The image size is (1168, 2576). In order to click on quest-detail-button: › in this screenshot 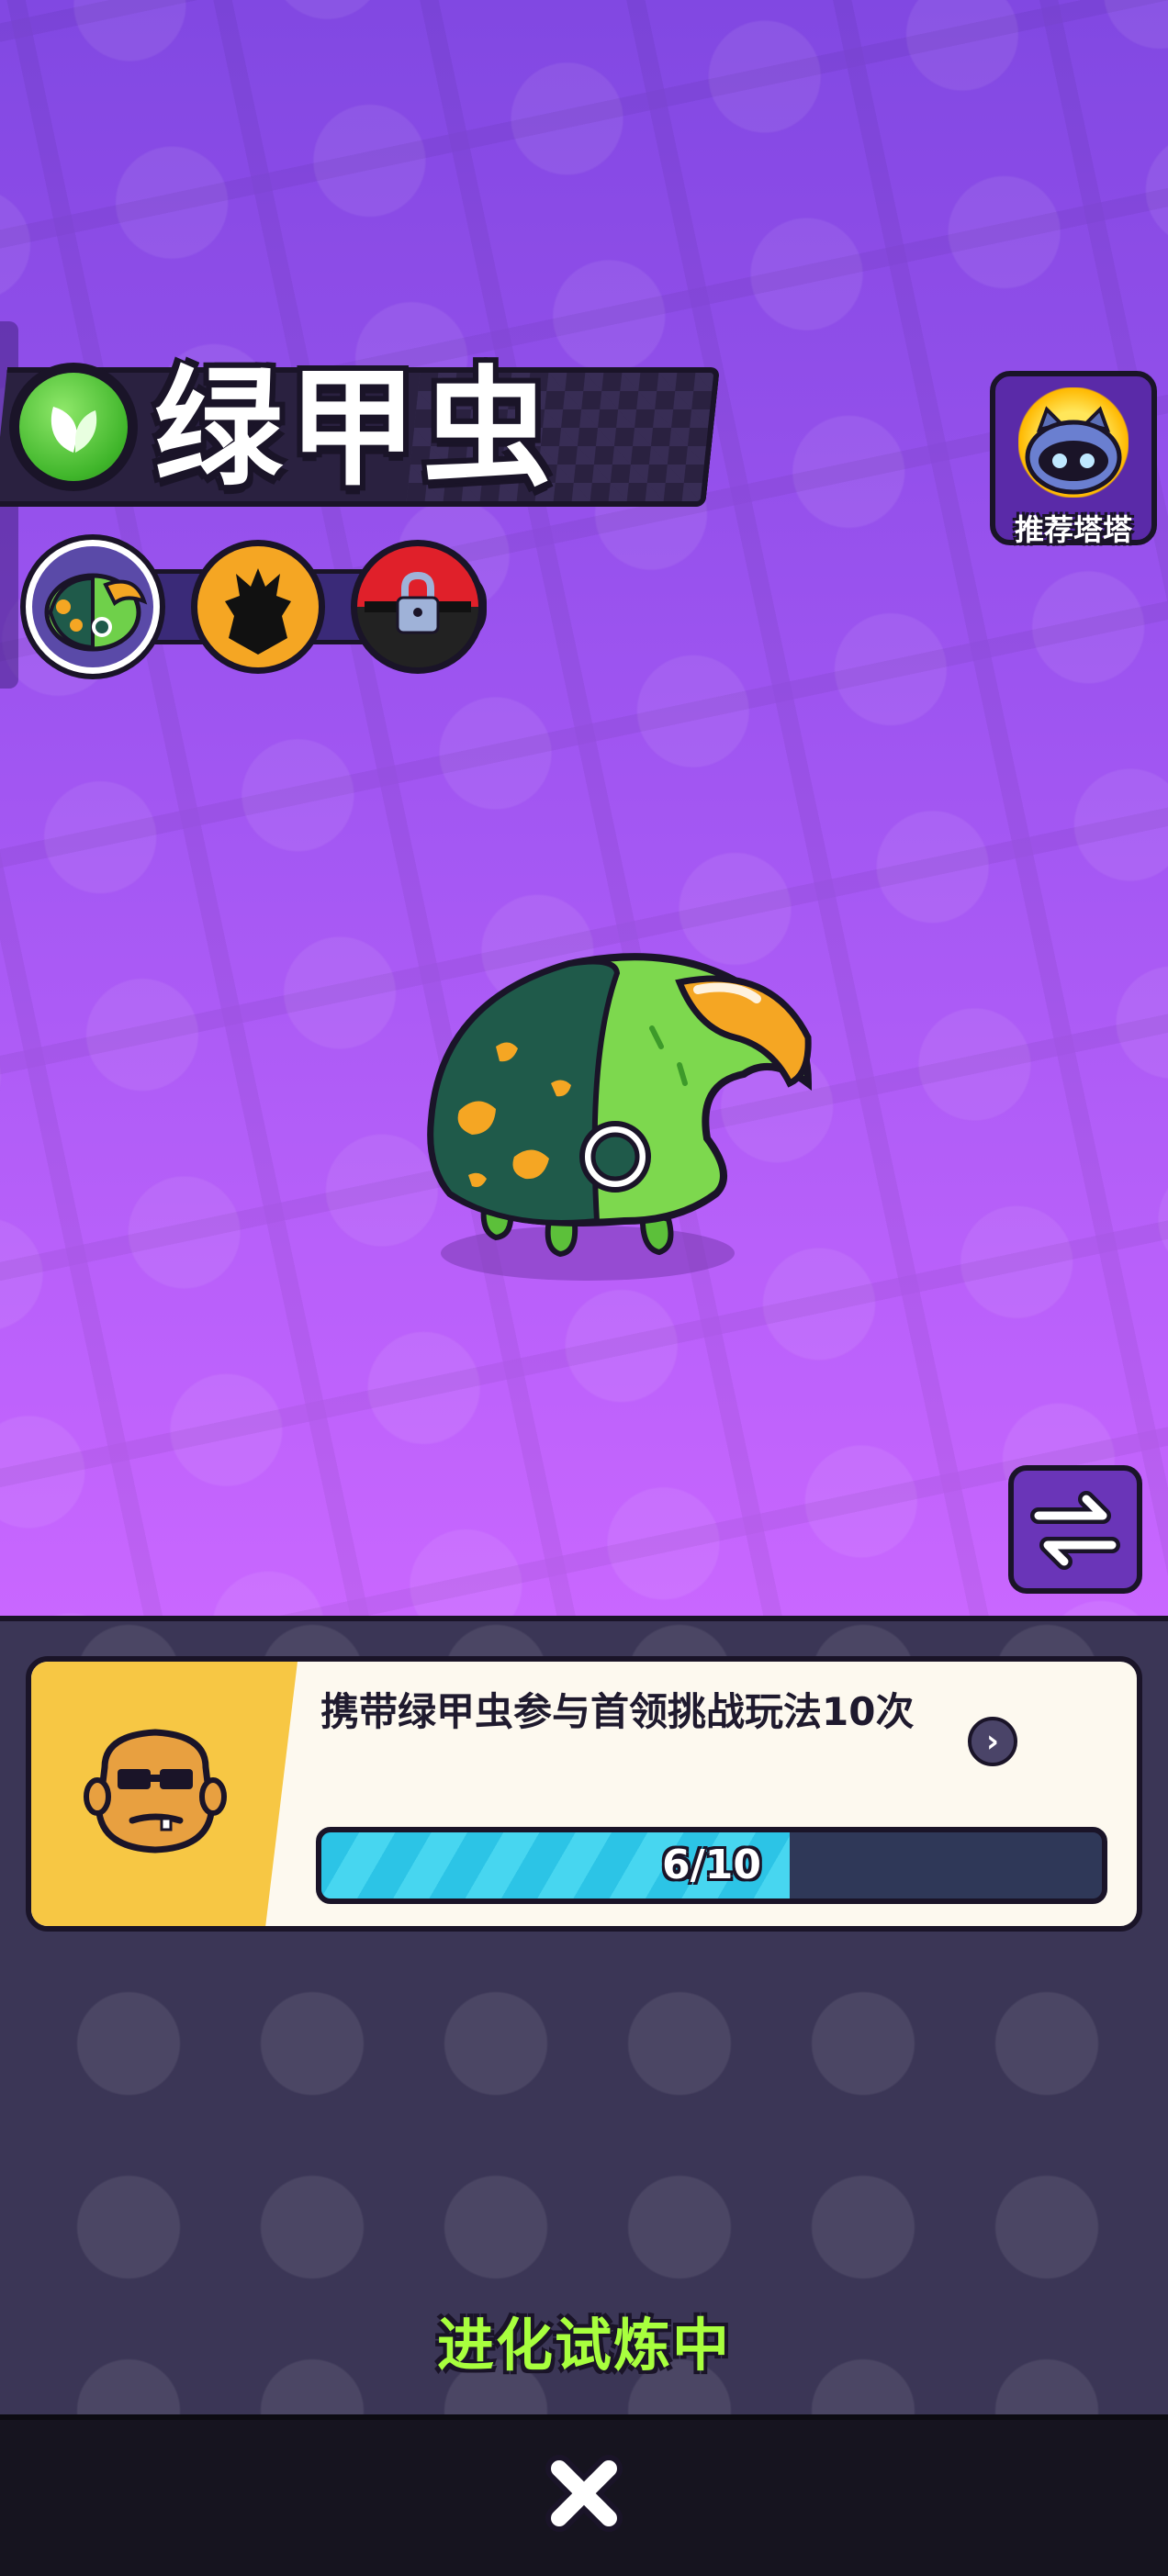, I will do `click(992, 1741)`.